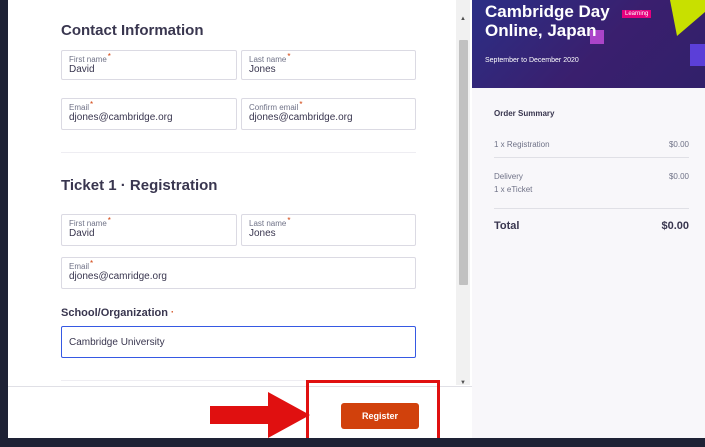  What do you see at coordinates (513, 189) in the screenshot?
I see `delivery-sublabel: 1 x eTicket` at bounding box center [513, 189].